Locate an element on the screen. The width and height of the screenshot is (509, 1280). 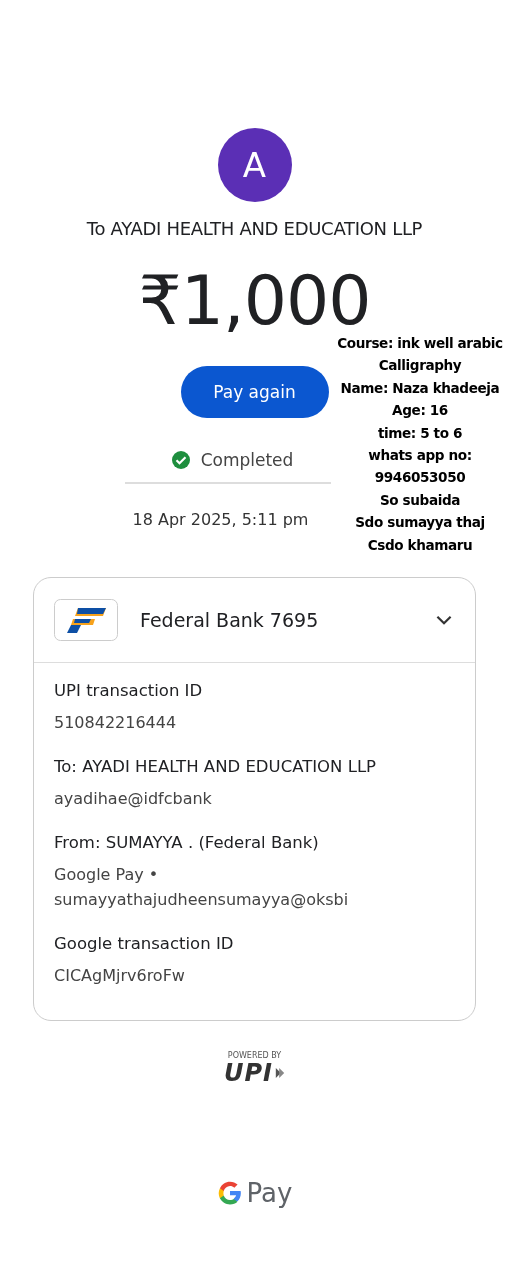
detail-value: sumayyathajudheensumayya@oksbi is located at coordinates (202, 900).